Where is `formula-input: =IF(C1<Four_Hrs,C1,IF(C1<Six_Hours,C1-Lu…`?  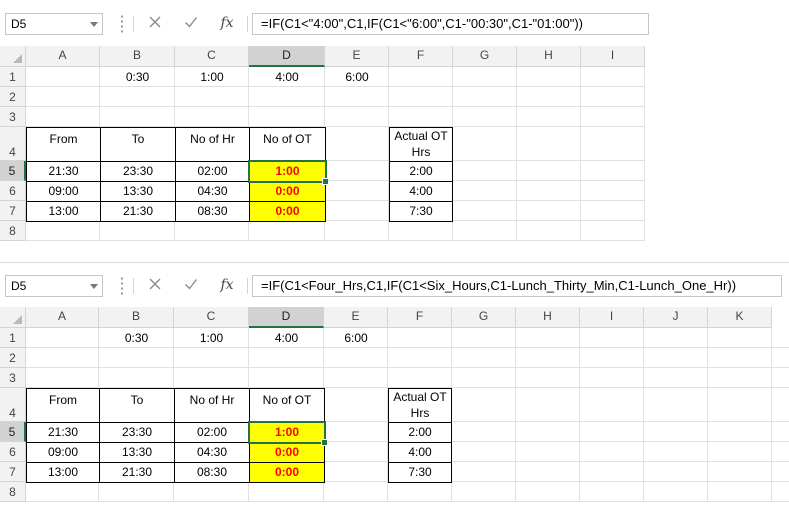
formula-input: =IF(C1<Four_Hrs,C1,IF(C1<Six_Hours,C1-Lu… is located at coordinates (517, 286).